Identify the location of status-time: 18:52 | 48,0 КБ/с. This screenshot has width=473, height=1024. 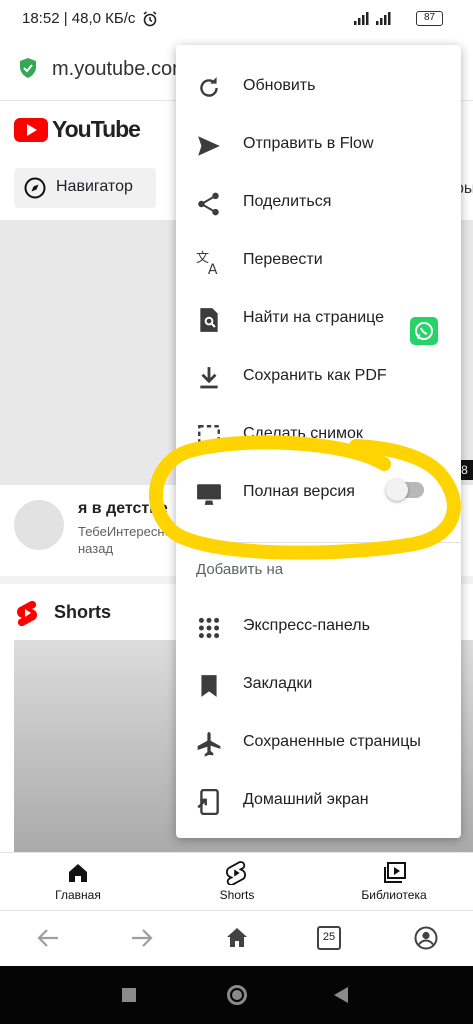
(79, 18).